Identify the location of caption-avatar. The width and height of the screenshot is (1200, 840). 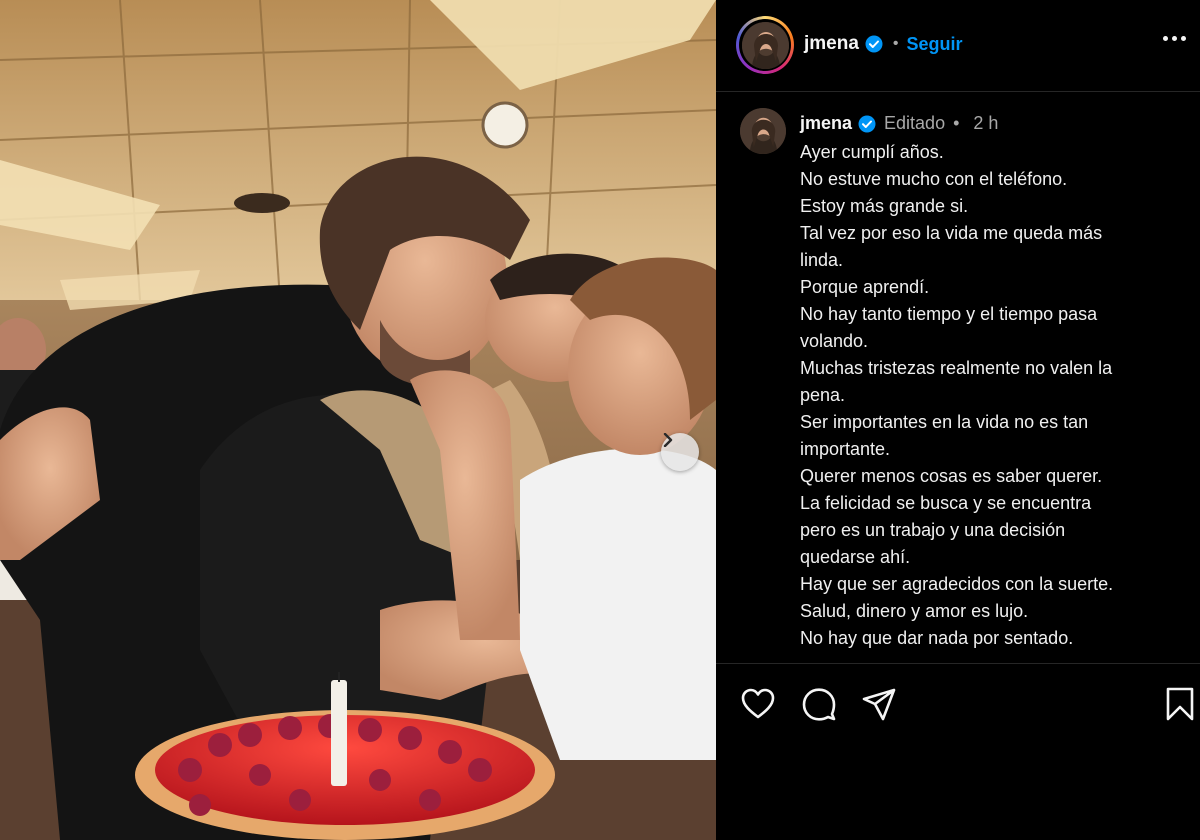
(763, 131).